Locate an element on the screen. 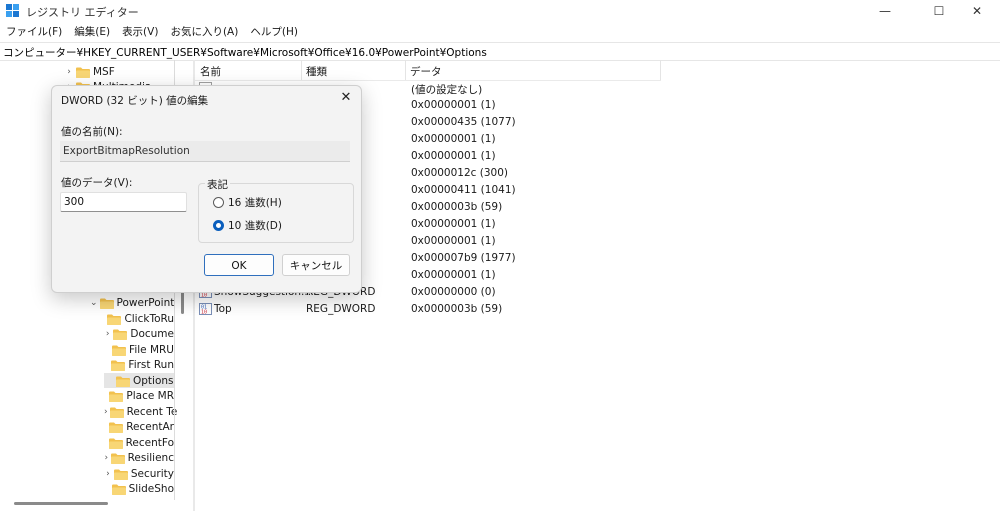 This screenshot has width=1000, height=511. tree-item: Place MR is located at coordinates (139, 395).